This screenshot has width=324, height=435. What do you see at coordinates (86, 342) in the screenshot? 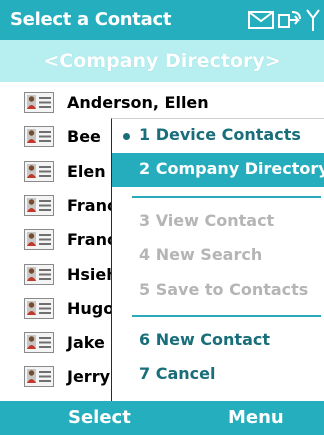
I see `contact-name: Jake` at bounding box center [86, 342].